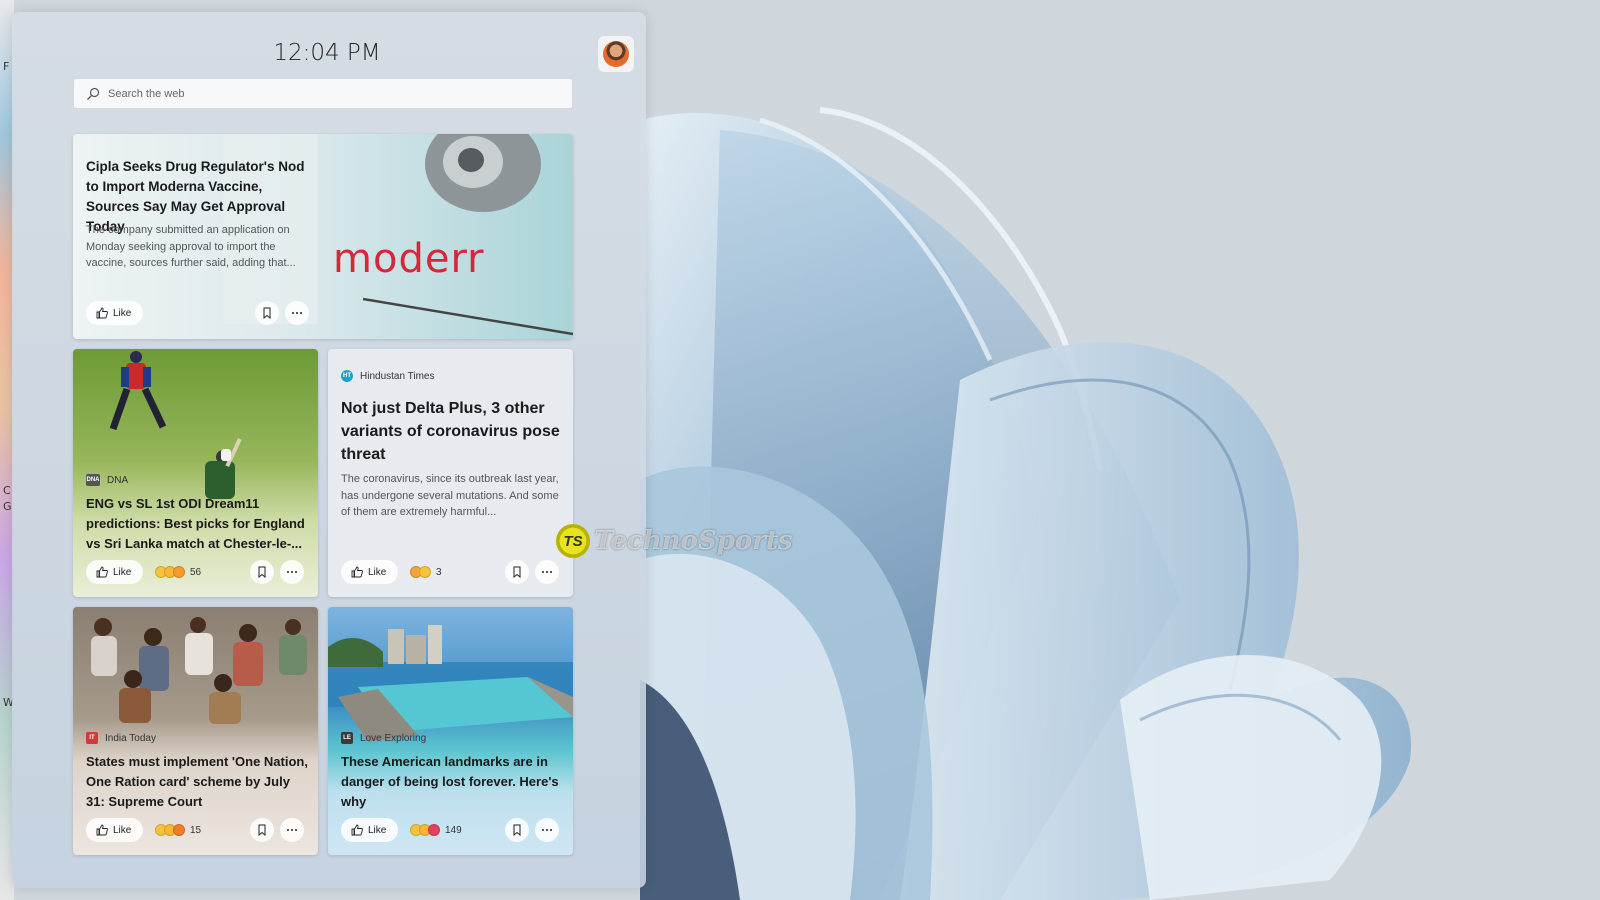 This screenshot has height=900, width=1600. What do you see at coordinates (397, 376) in the screenshot?
I see `source-name: Hindustan Times` at bounding box center [397, 376].